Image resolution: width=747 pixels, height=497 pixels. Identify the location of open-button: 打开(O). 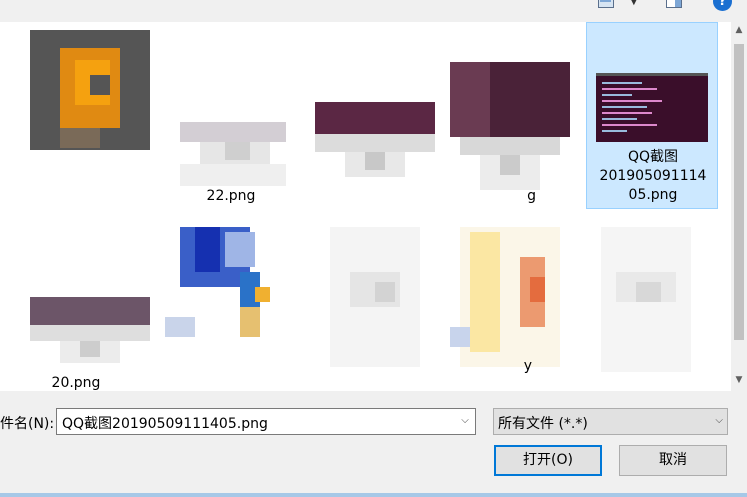
(548, 460).